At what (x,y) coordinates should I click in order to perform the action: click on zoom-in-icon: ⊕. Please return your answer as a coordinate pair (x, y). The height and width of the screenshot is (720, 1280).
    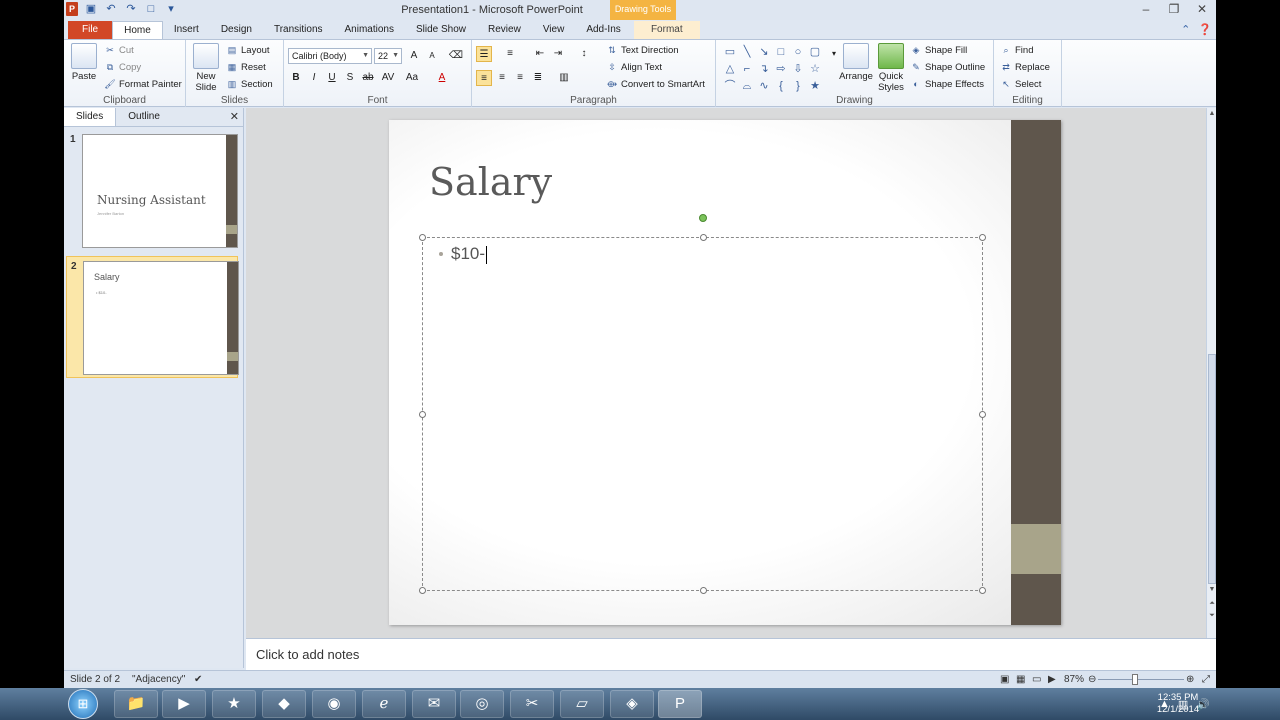
    Looking at the image, I should click on (1190, 679).